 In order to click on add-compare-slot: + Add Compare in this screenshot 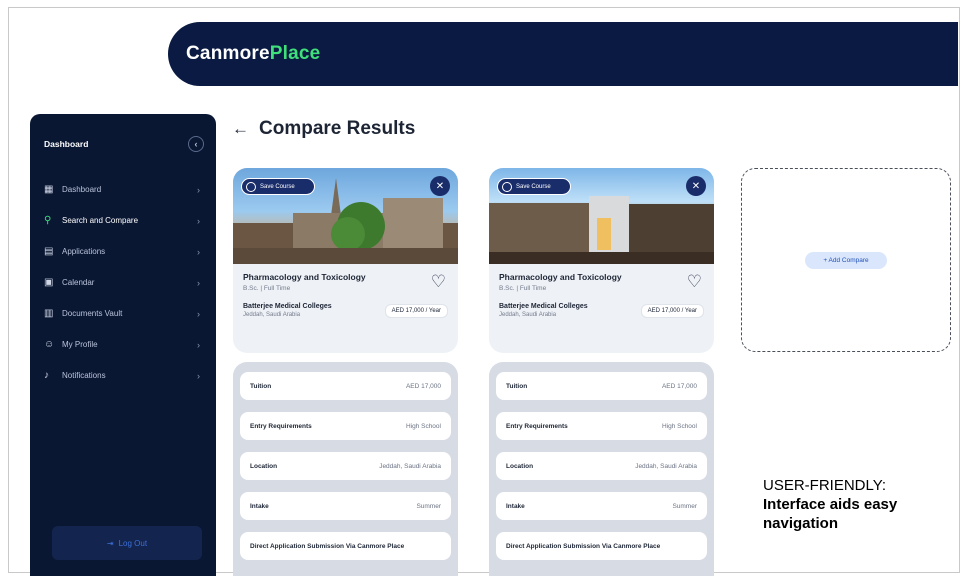, I will do `click(846, 260)`.